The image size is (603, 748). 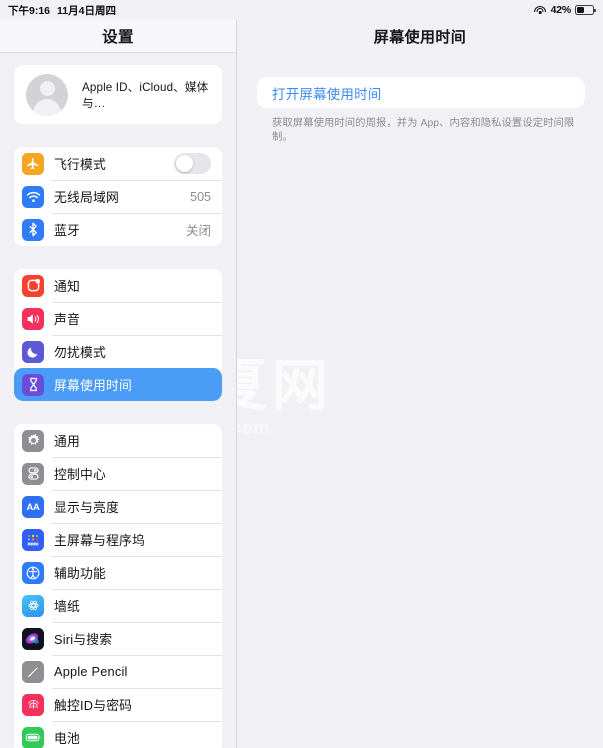 I want to click on gear-icon, so click(x=33, y=440).